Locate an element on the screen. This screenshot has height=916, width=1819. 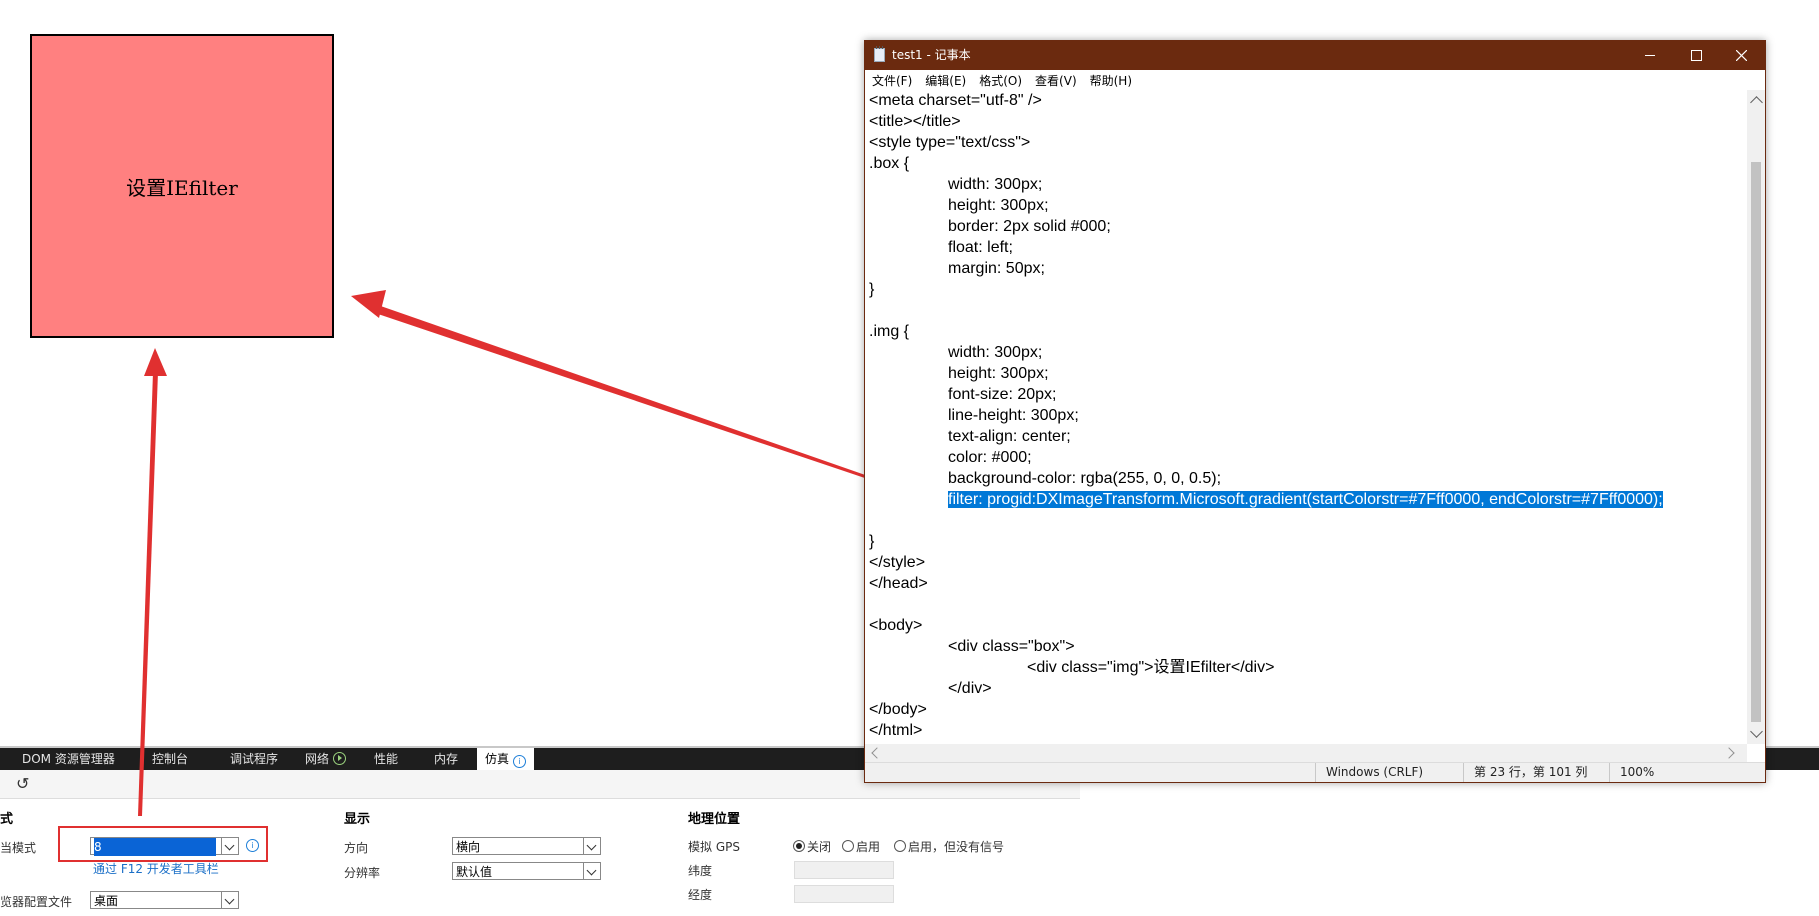
code-line-text: </html> is located at coordinates (896, 730).